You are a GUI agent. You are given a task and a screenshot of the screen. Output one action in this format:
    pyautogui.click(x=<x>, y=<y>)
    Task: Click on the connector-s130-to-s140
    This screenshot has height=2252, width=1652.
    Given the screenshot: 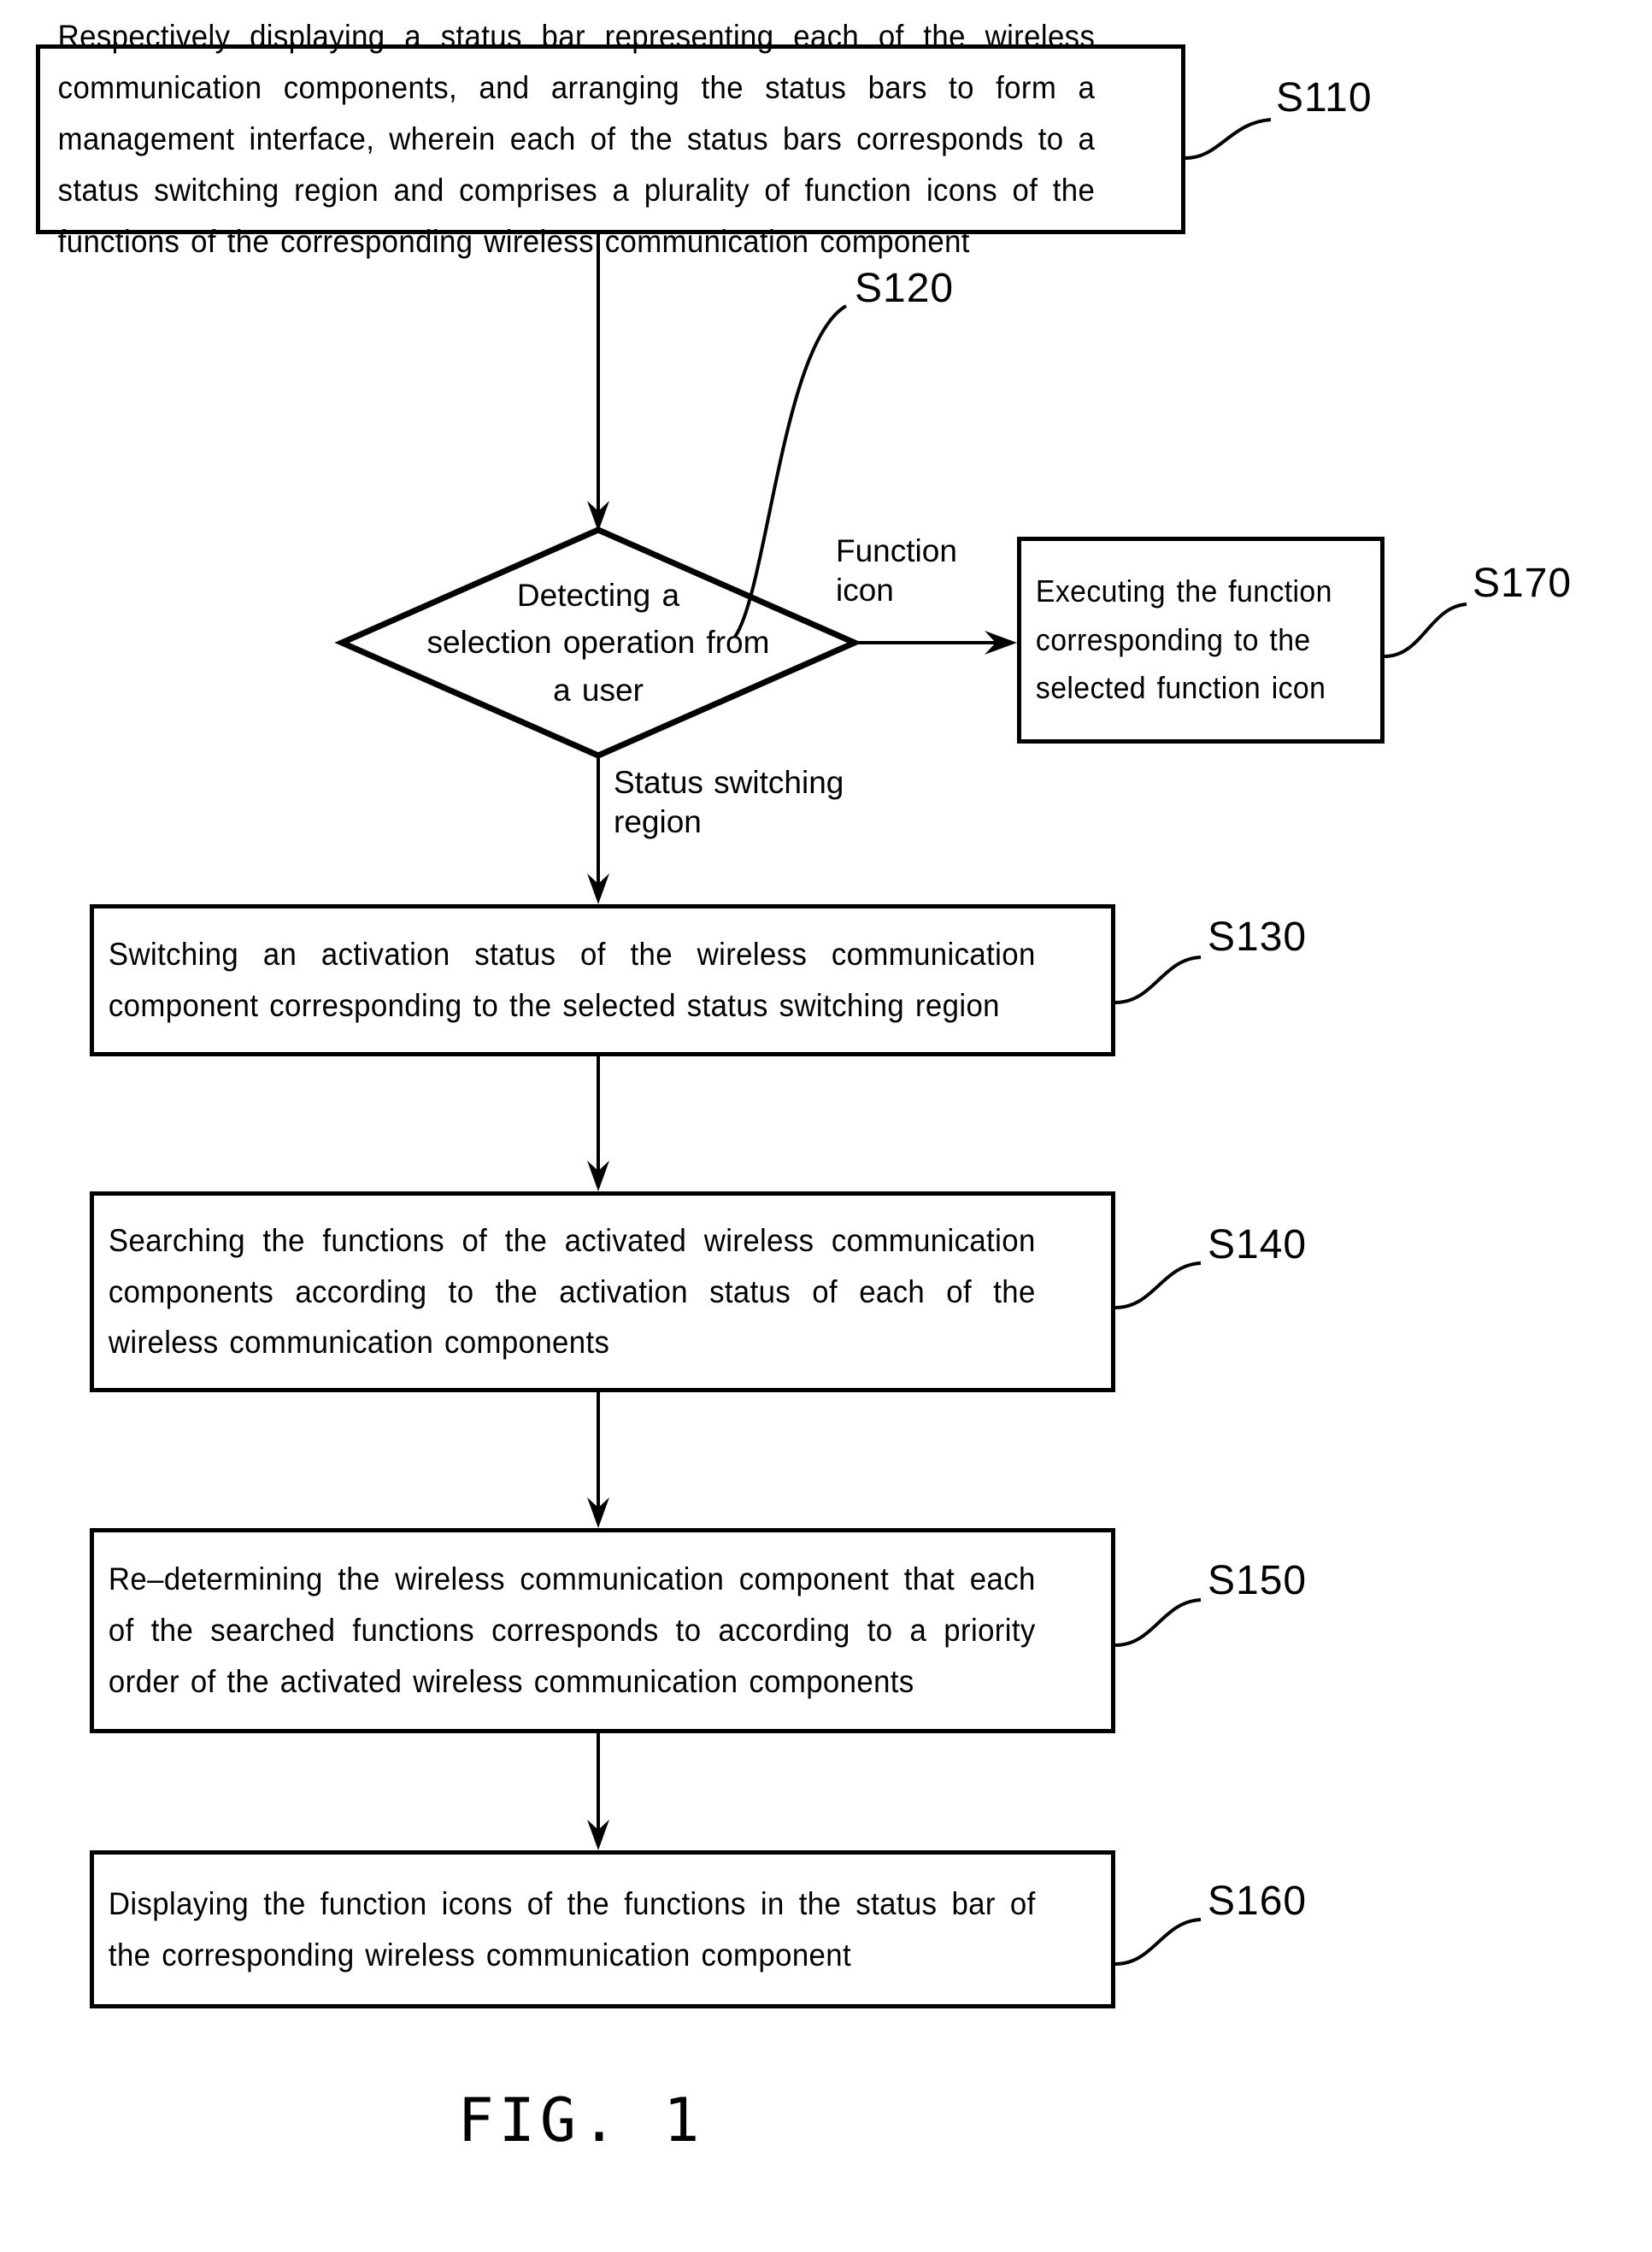 What is the action you would take?
    pyautogui.click(x=598, y=1123)
    